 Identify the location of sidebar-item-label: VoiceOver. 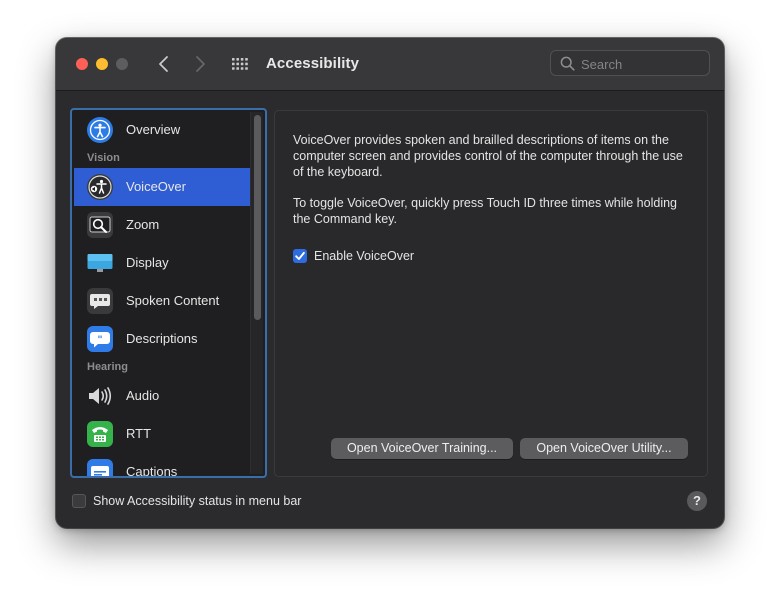
(156, 186).